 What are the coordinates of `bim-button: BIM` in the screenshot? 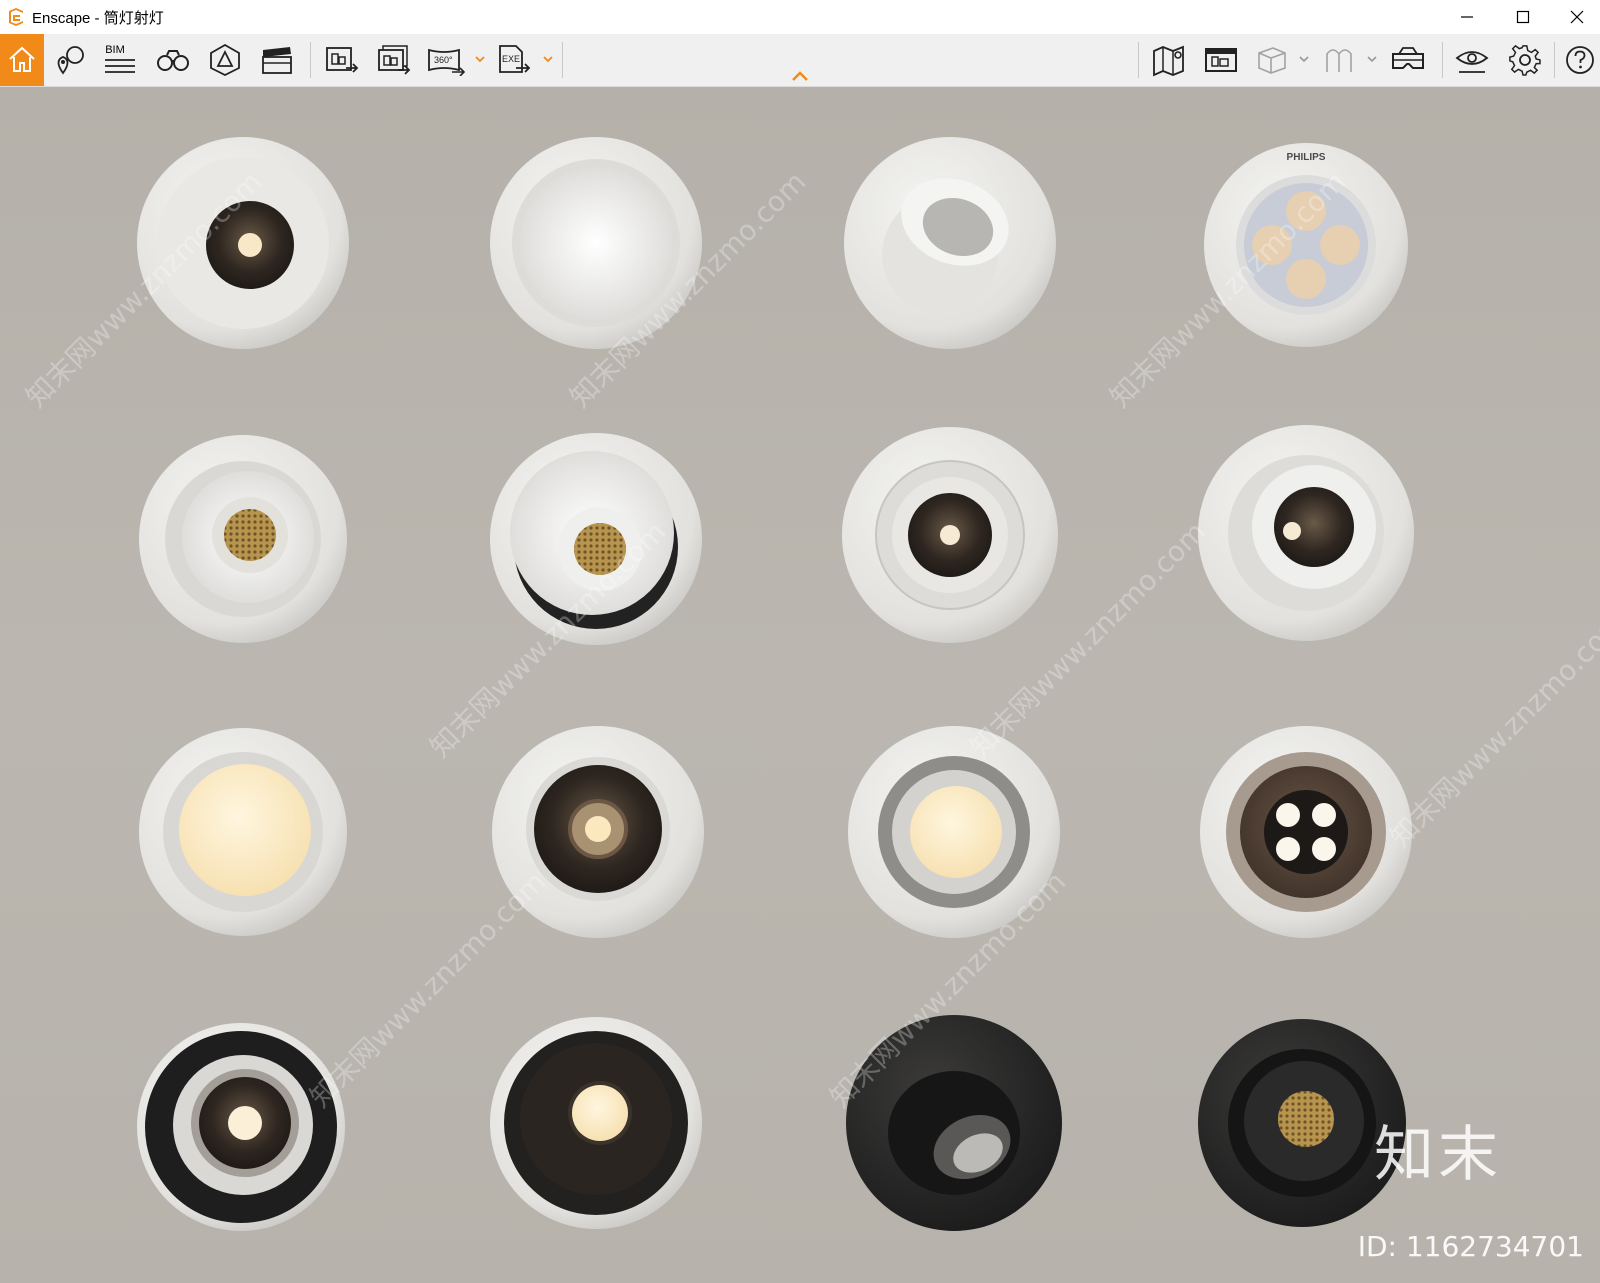 It's located at (120, 60).